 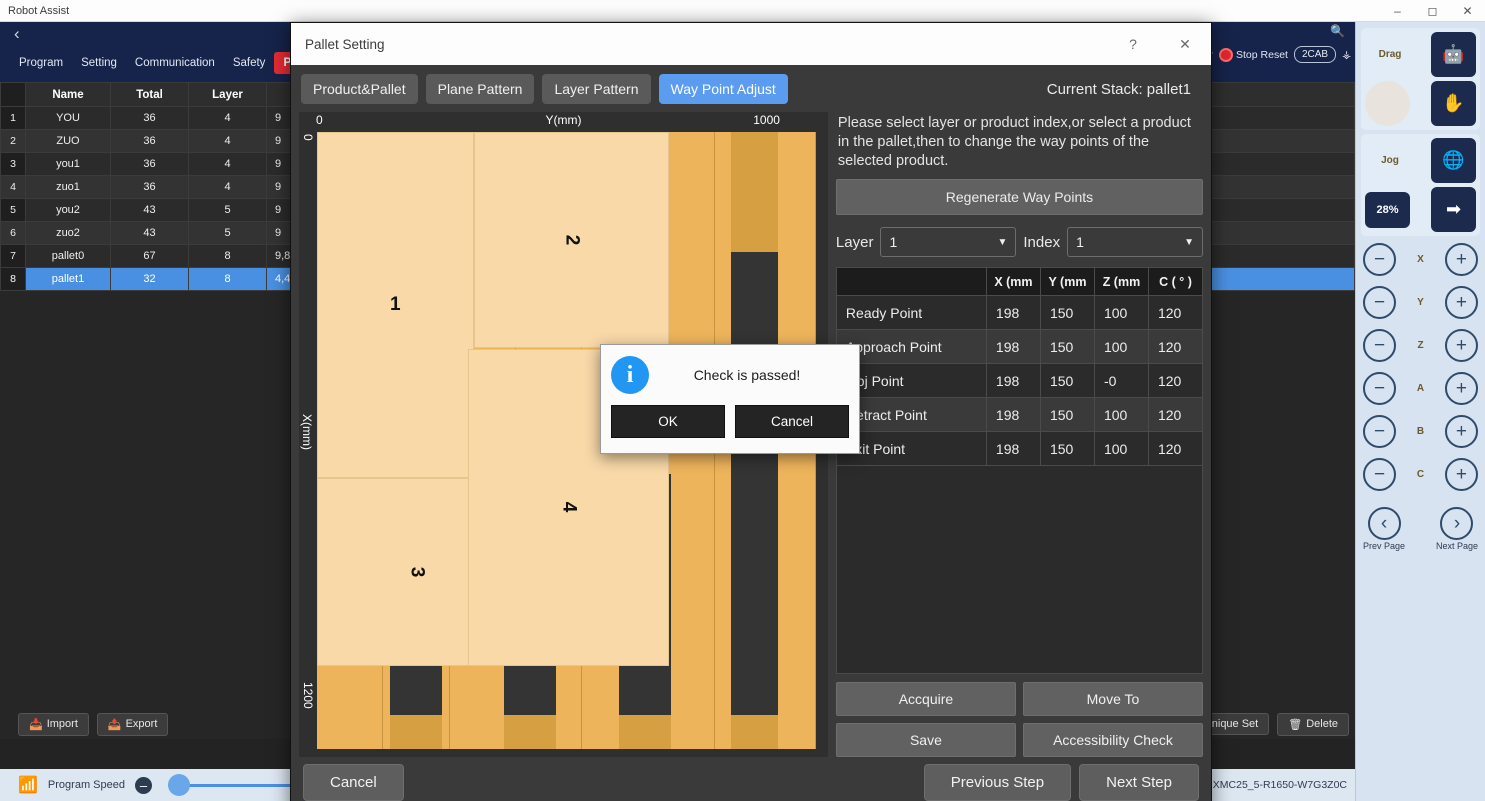 I want to click on next-step-button: Next Step, so click(x=1139, y=782).